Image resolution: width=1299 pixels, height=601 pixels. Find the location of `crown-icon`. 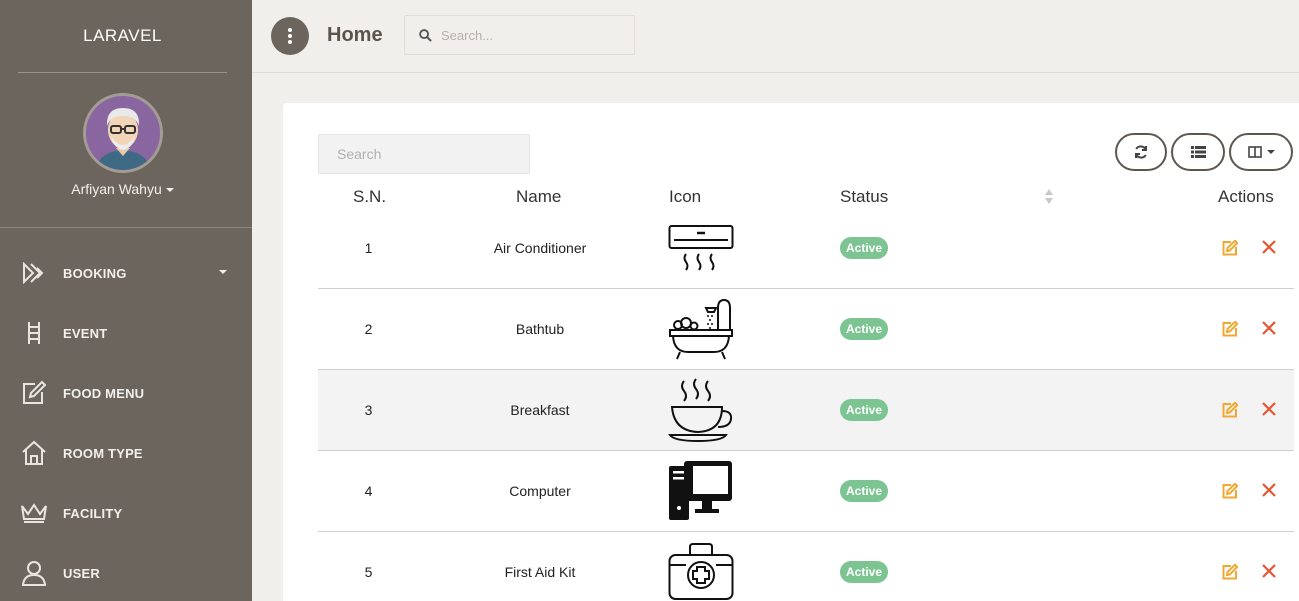

crown-icon is located at coordinates (34, 513).